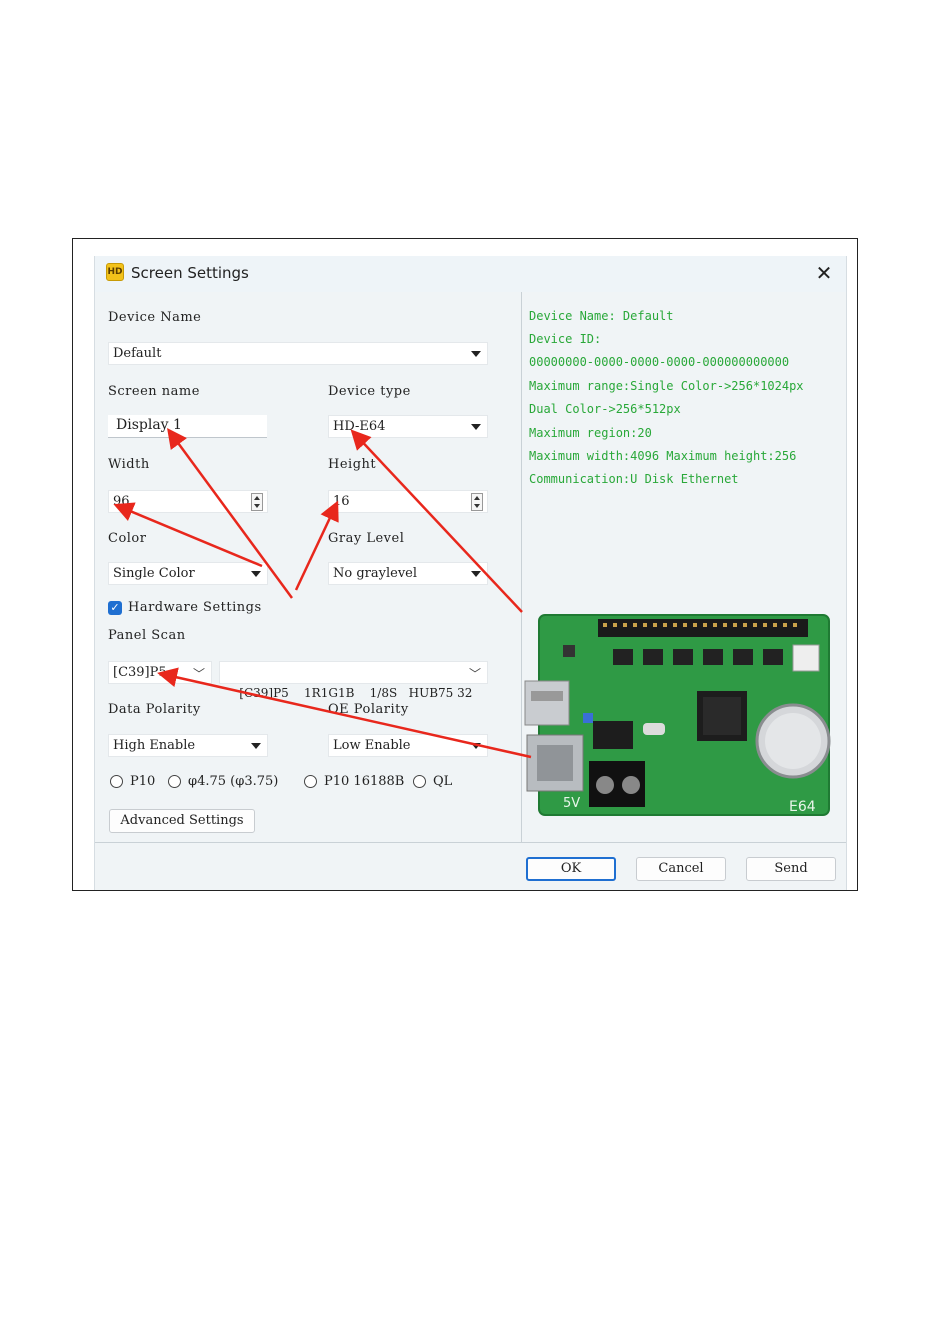 This screenshot has height=1324, width=933. I want to click on annotation-arrows, so click(322, 593).